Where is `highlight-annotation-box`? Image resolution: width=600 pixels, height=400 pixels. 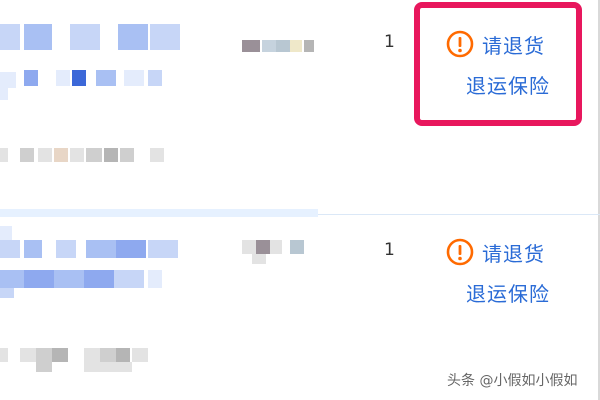
highlight-annotation-box is located at coordinates (498, 64).